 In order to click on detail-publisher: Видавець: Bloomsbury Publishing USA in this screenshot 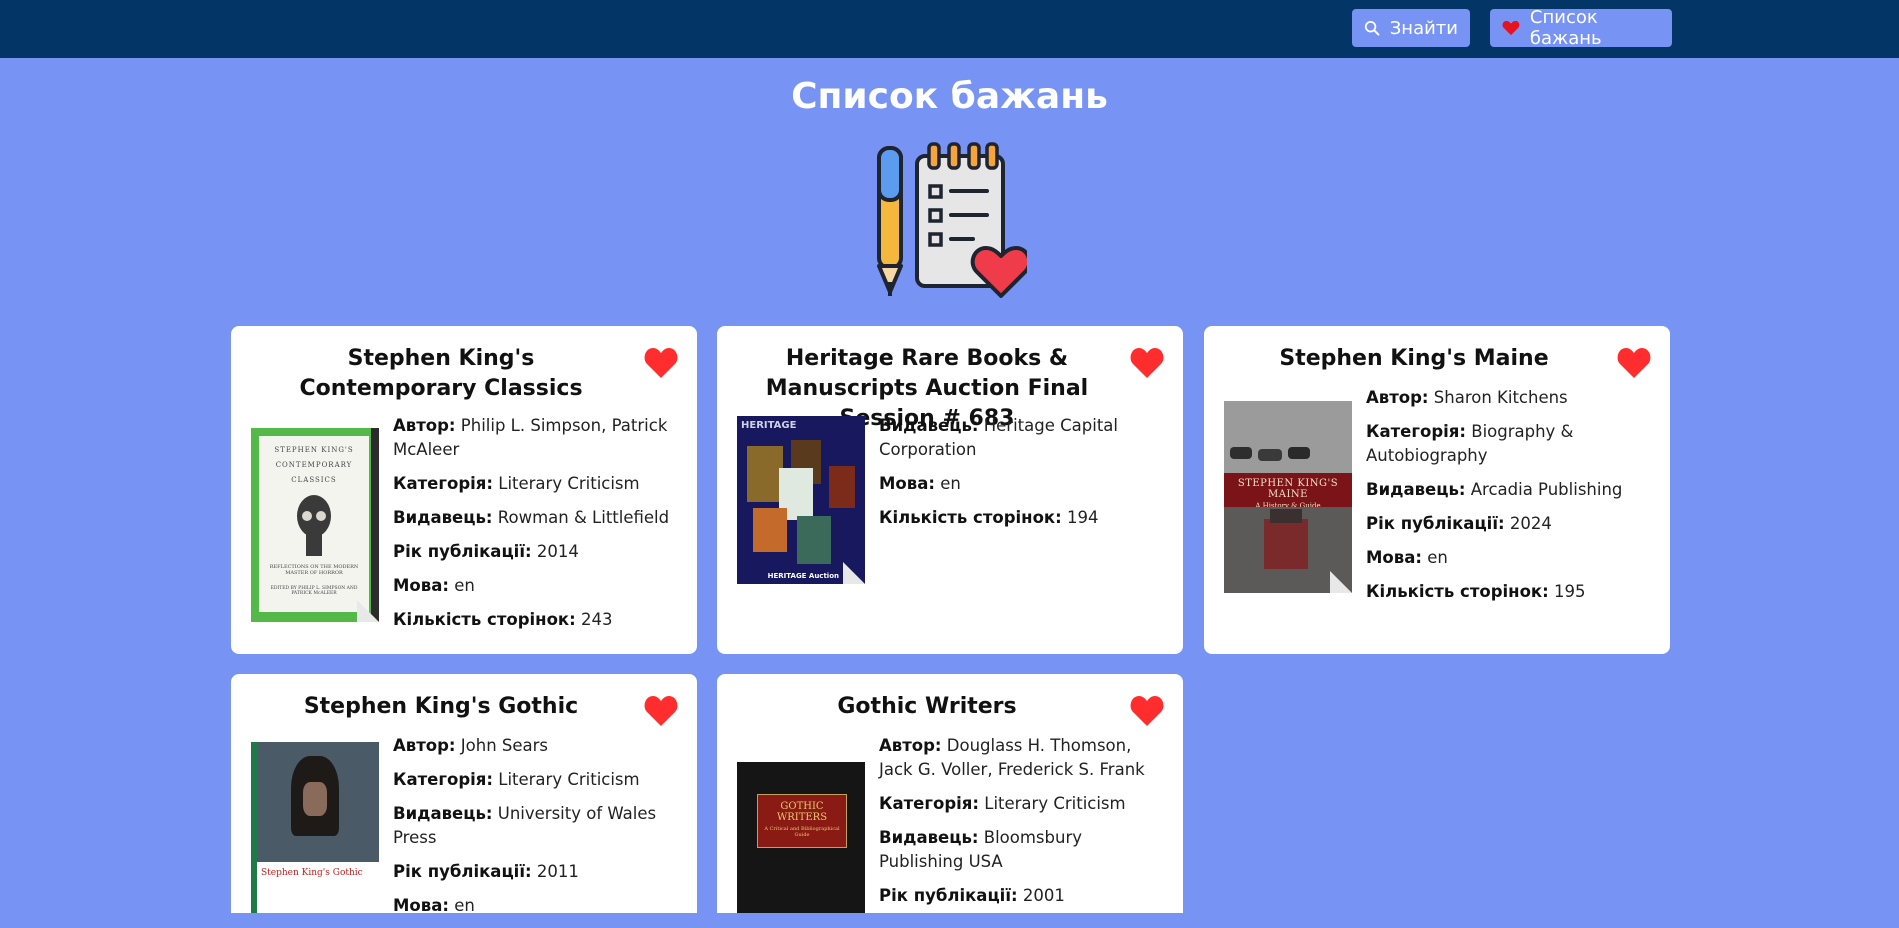, I will do `click(980, 849)`.